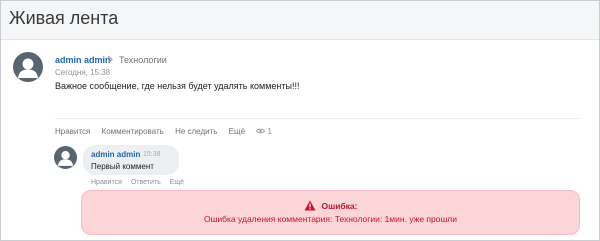 Image resolution: width=600 pixels, height=241 pixels. Describe the element at coordinates (110, 60) in the screenshot. I see `chevron-right-icon` at that location.